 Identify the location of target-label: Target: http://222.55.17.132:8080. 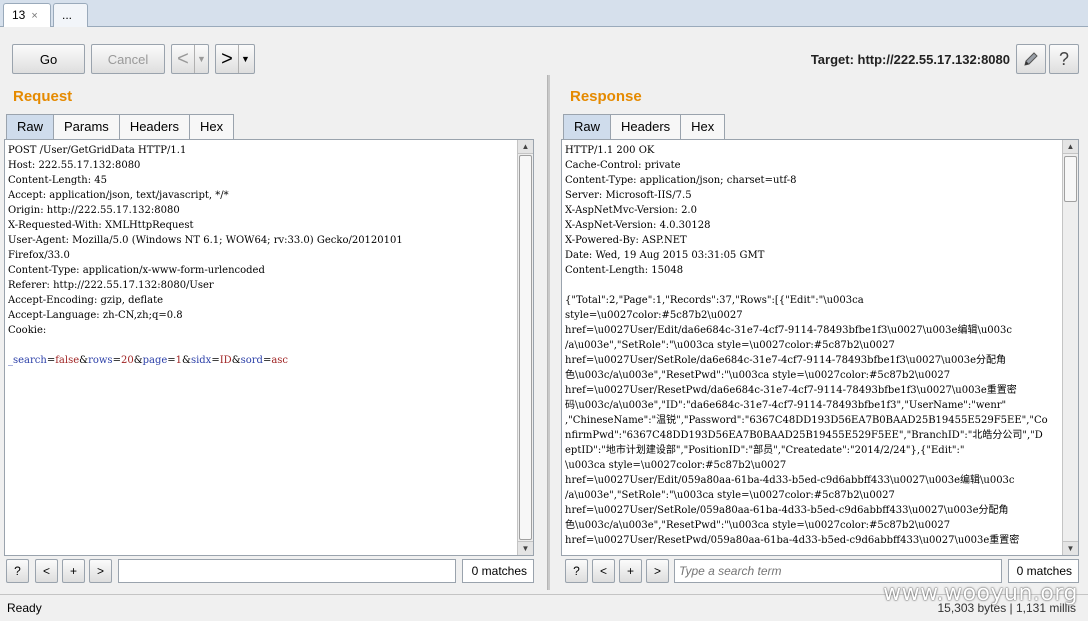
(910, 59).